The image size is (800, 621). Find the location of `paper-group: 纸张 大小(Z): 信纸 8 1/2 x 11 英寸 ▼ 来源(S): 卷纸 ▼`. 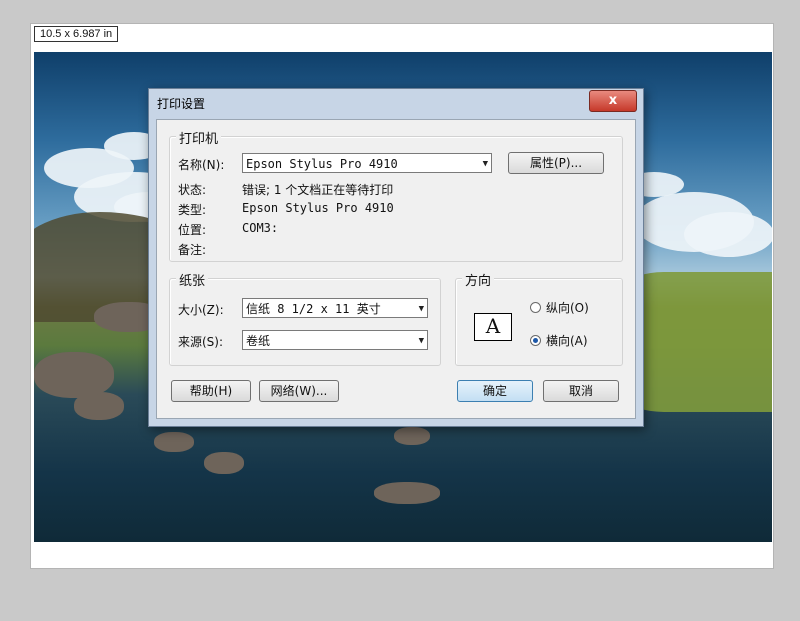

paper-group: 纸张 大小(Z): 信纸 8 1/2 x 11 英寸 ▼ 来源(S): 卷纸 ▼ is located at coordinates (305, 318).